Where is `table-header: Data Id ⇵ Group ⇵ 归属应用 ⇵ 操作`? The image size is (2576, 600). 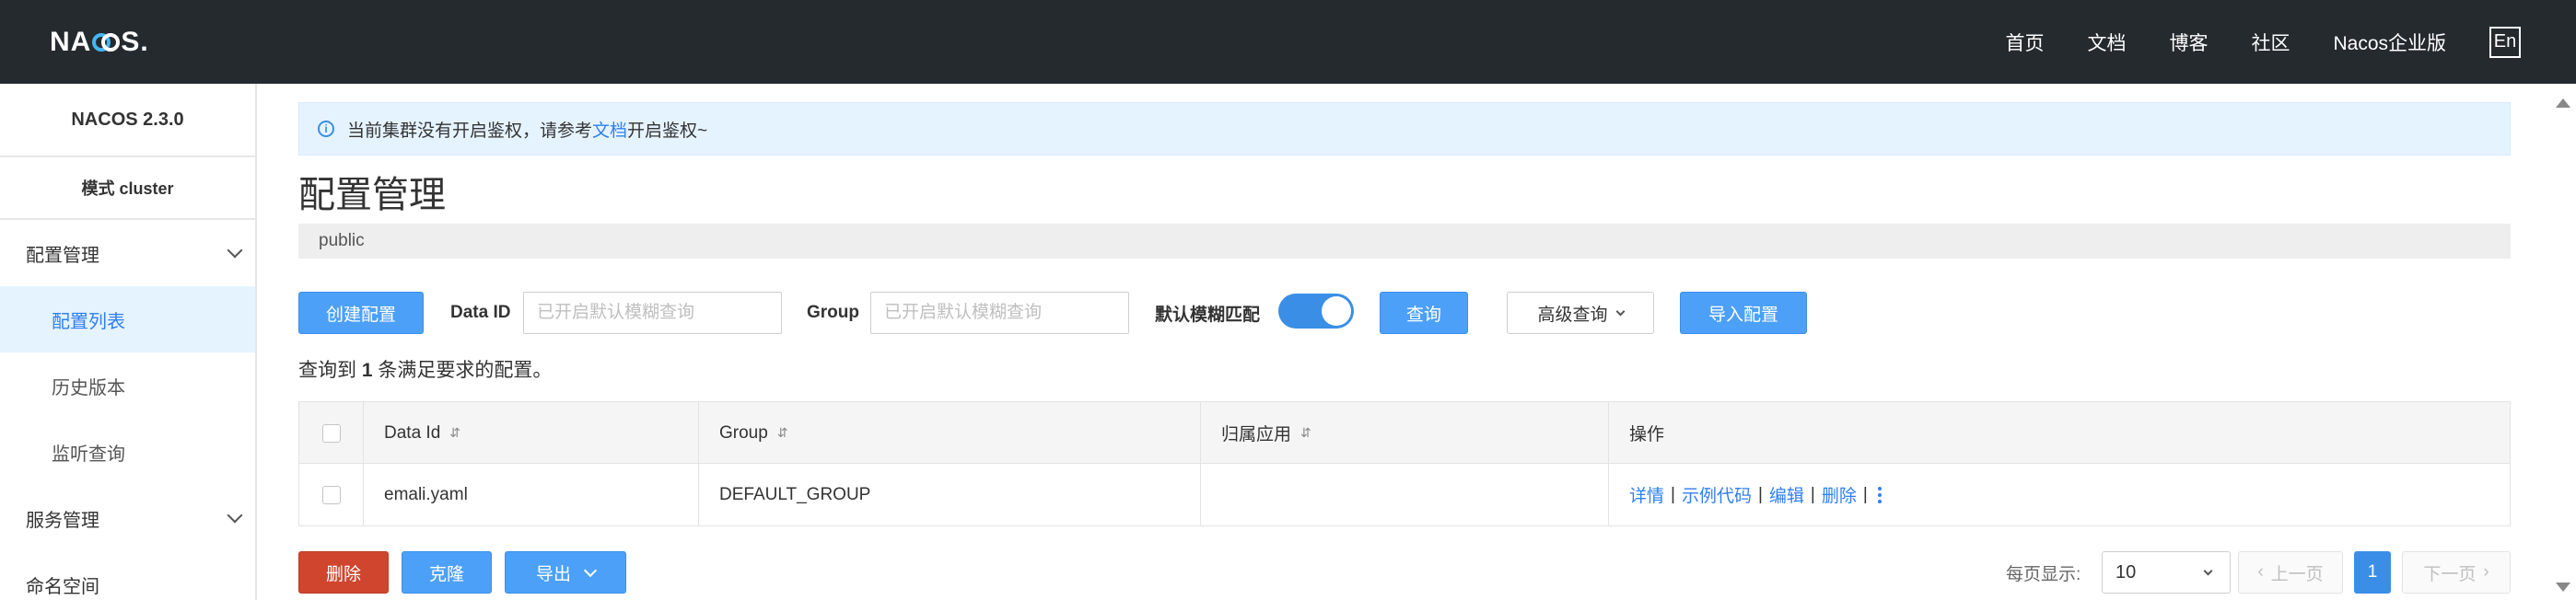
table-header: Data Id ⇵ Group ⇵ 归属应用 ⇵ 操作 is located at coordinates (1404, 433).